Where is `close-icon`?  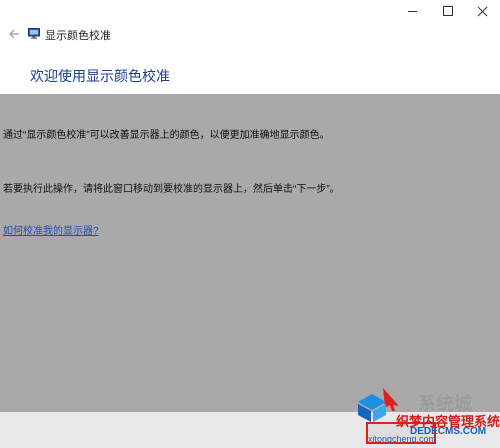
close-icon is located at coordinates (482, 11).